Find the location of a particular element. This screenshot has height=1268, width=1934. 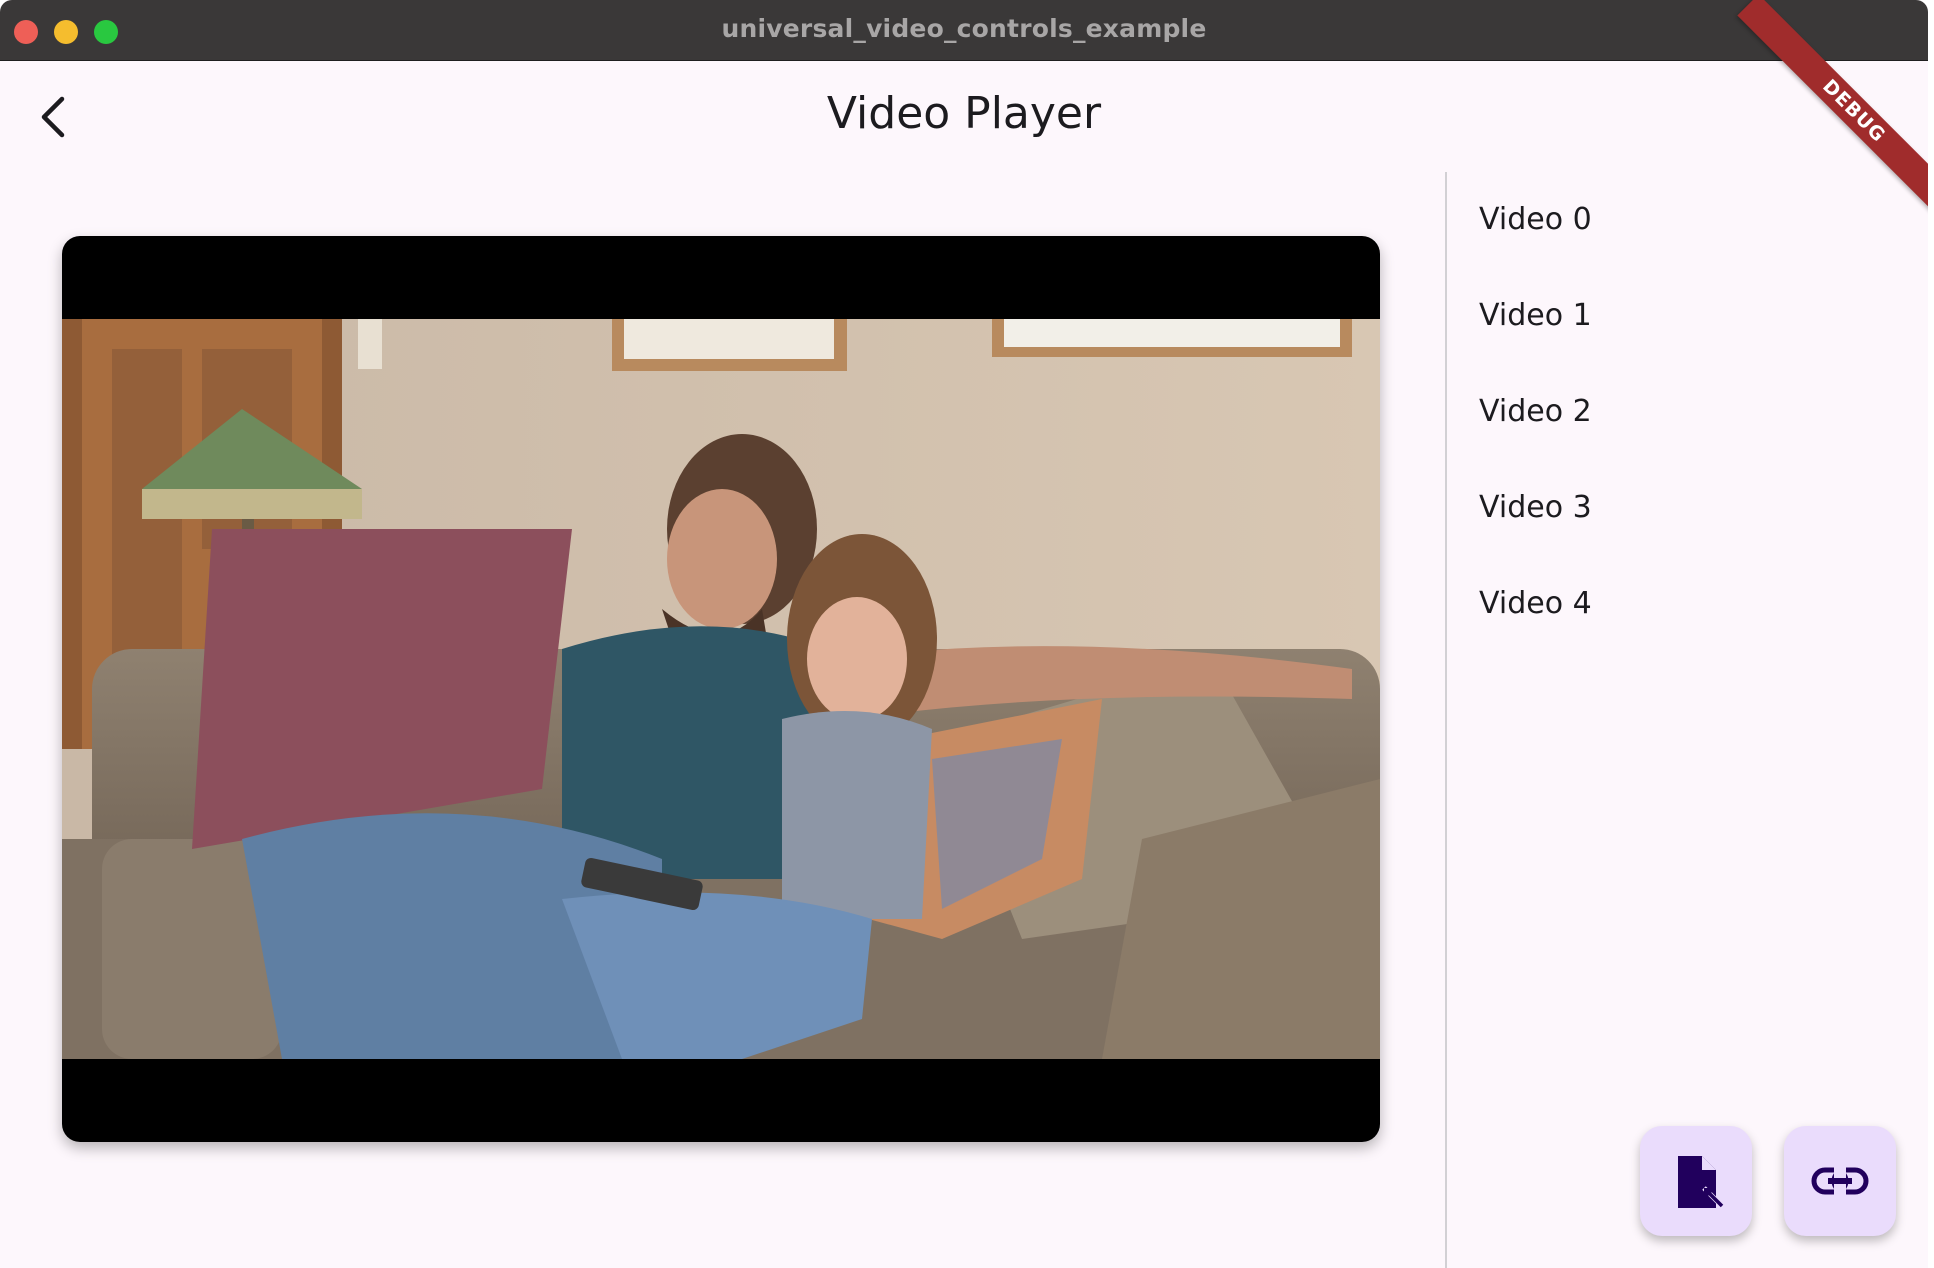

playlist-item-label: Video 1 is located at coordinates (1535, 315).